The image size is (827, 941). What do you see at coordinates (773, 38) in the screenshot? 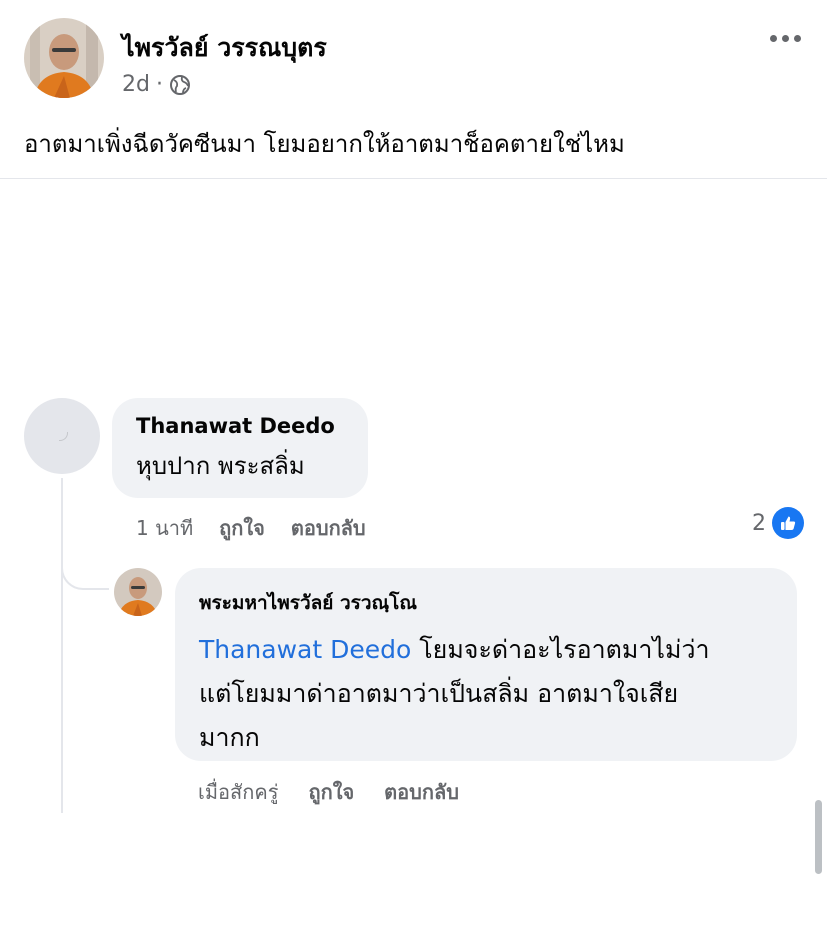
I see `more-horizontal-icon` at bounding box center [773, 38].